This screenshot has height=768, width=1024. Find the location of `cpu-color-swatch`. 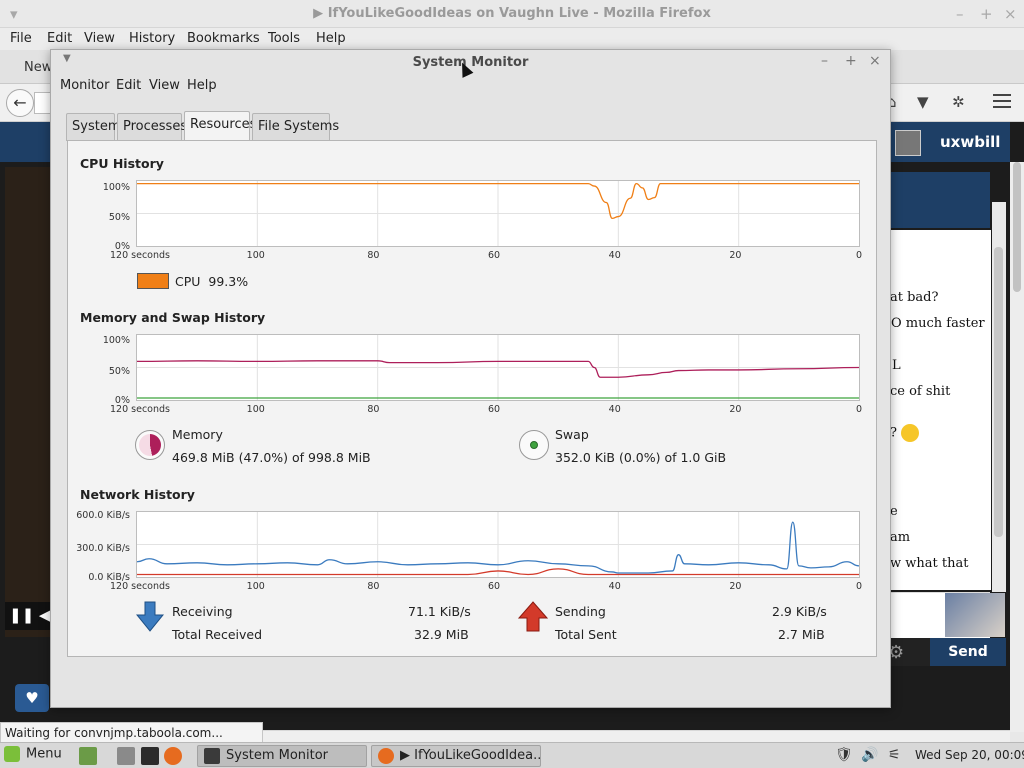

cpu-color-swatch is located at coordinates (153, 281).